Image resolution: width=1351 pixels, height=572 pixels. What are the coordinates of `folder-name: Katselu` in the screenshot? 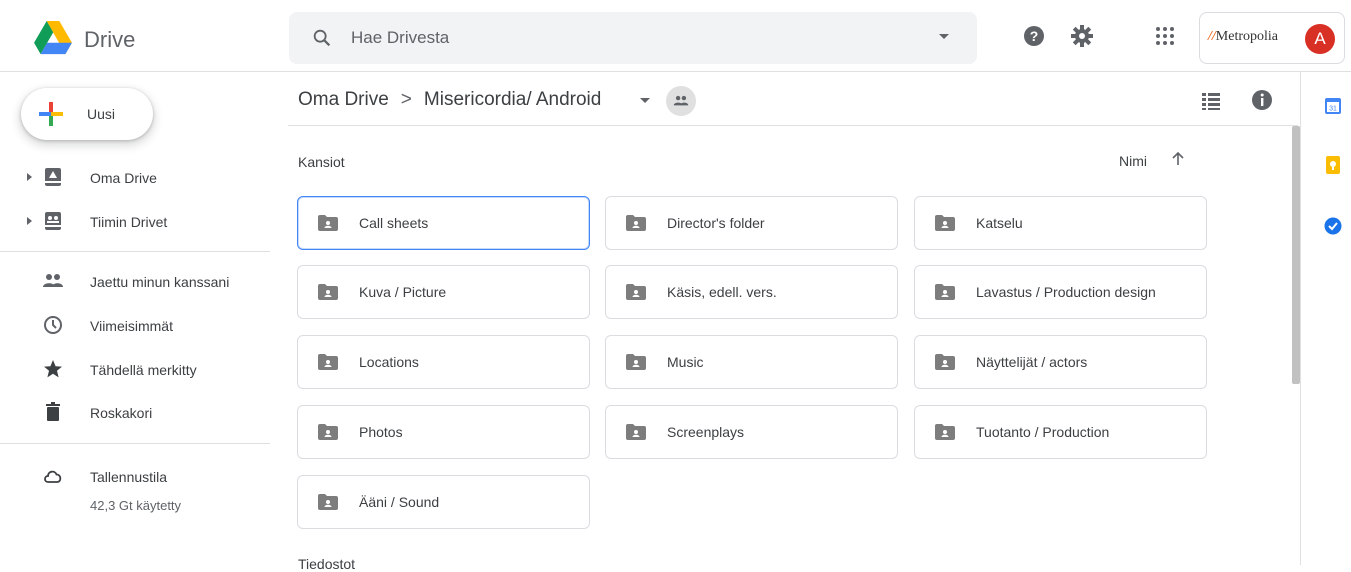 It's located at (999, 223).